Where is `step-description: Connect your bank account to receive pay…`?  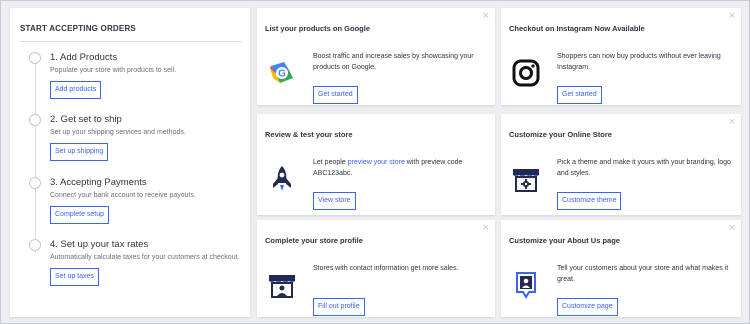
step-description: Connect your bank account to receive pay… is located at coordinates (123, 195).